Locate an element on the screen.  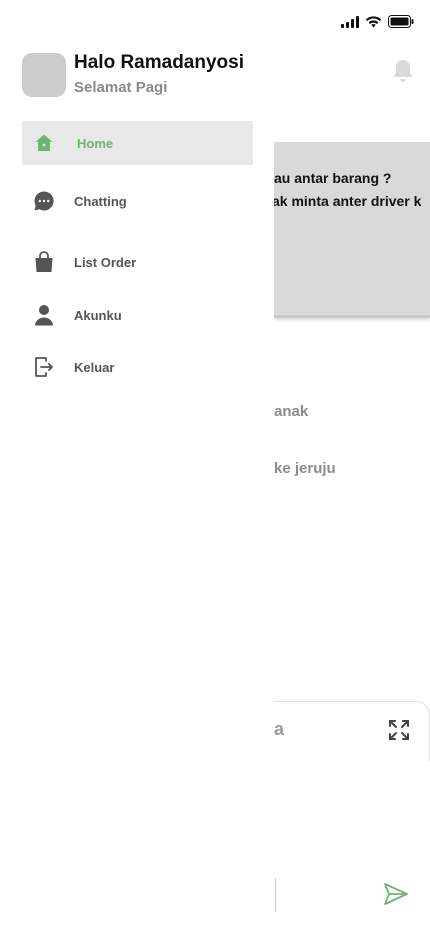
menu-label-akunku: Akunku is located at coordinates (98, 315).